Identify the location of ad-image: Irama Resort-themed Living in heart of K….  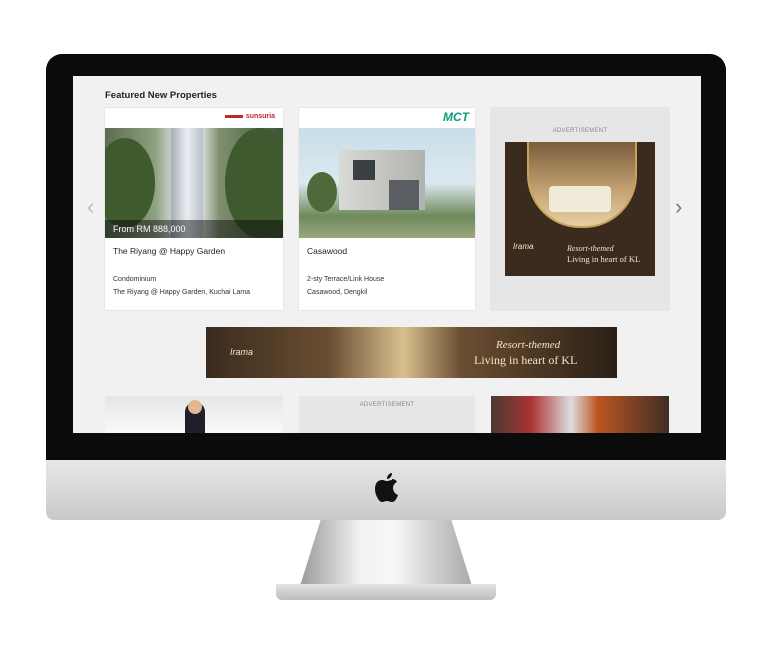
(580, 209).